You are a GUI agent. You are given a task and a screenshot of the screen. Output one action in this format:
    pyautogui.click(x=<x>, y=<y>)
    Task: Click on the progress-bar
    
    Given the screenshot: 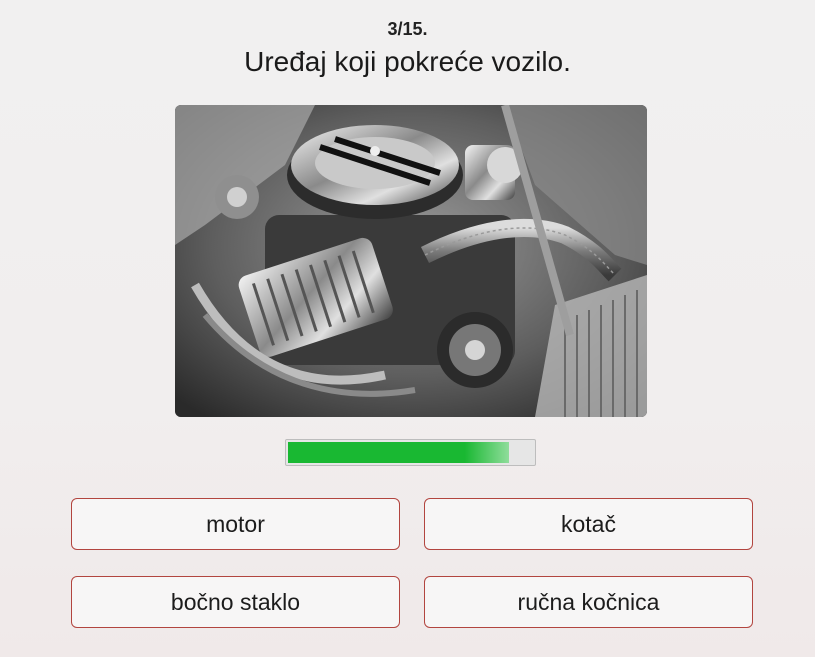 What is the action you would take?
    pyautogui.click(x=410, y=452)
    